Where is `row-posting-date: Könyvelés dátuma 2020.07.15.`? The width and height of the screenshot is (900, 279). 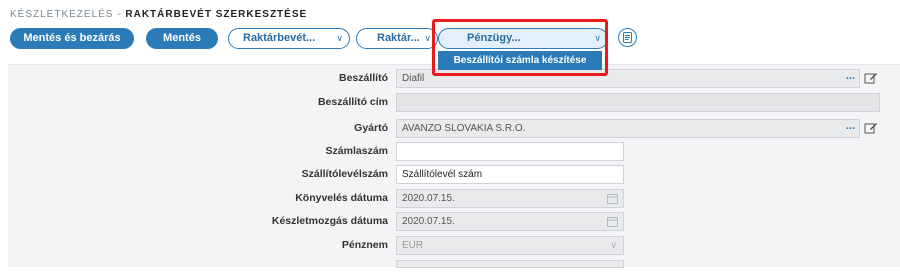
row-posting-date: Könyvelés dátuma 2020.07.15. is located at coordinates (454, 198).